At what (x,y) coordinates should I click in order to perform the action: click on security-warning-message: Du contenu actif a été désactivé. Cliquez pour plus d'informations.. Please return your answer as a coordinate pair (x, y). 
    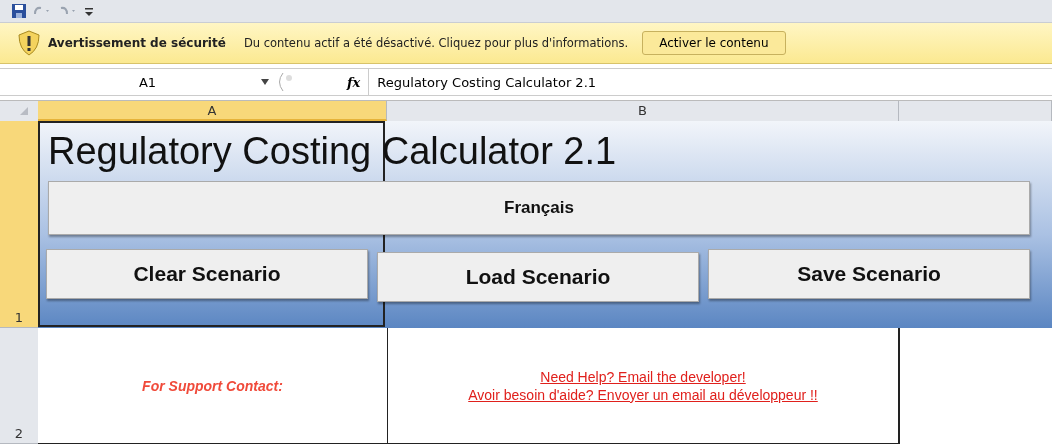
    Looking at the image, I should click on (436, 43).